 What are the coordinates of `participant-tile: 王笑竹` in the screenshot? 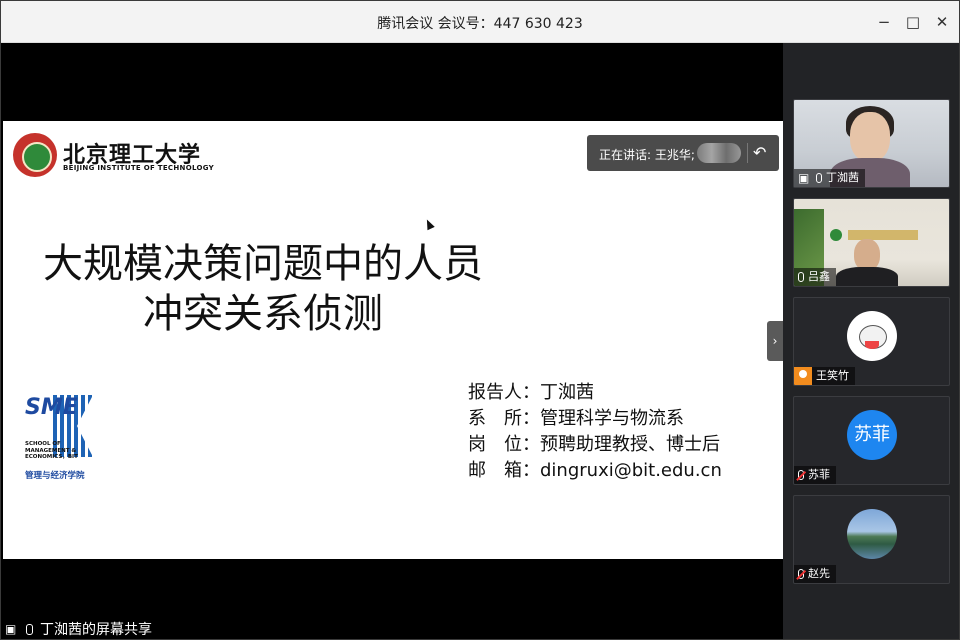 It's located at (871, 341).